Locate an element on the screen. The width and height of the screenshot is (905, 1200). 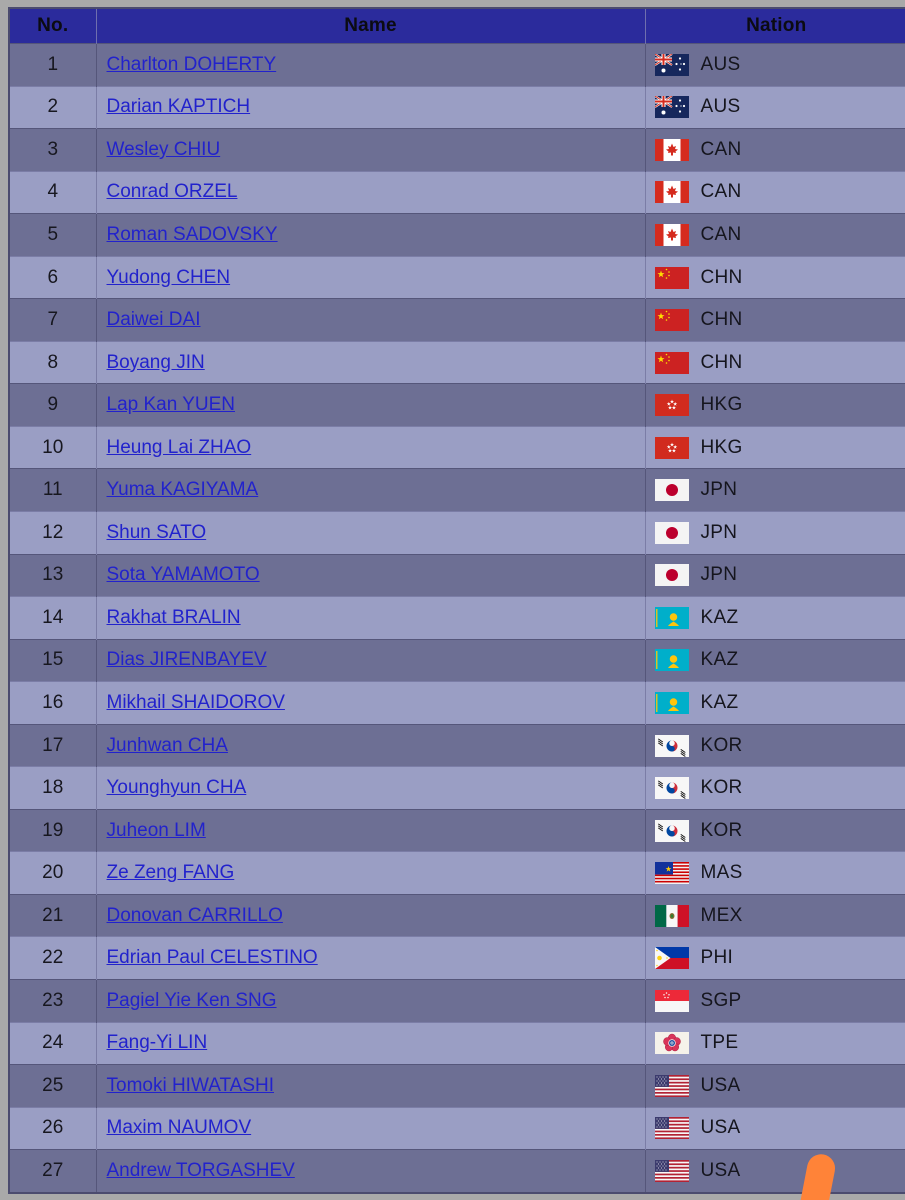
table-row: 14 Rakhat BRALIN KAZ is located at coordinates (457, 618).